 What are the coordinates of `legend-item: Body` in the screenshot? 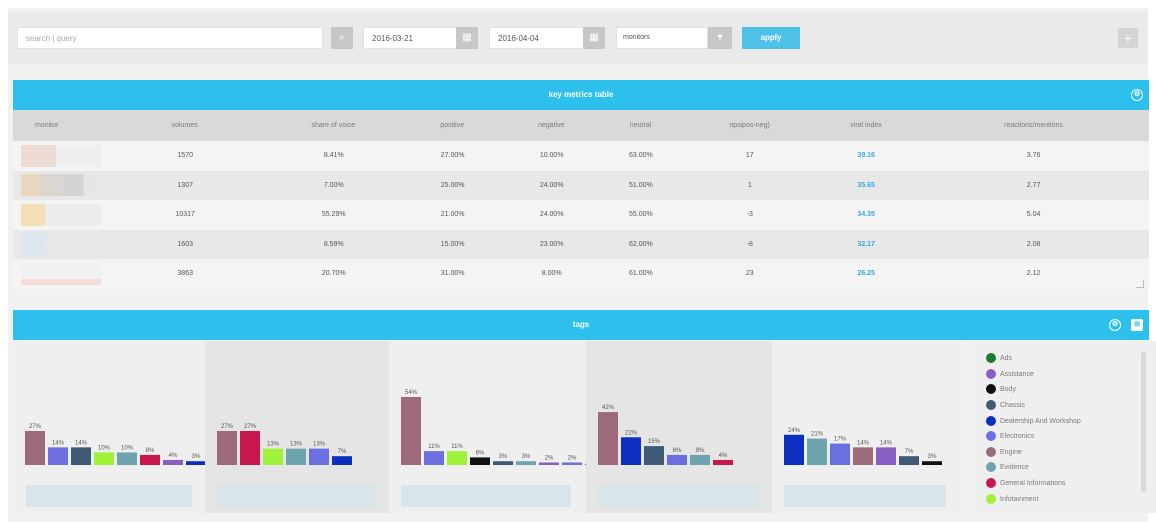 It's located at (1001, 389).